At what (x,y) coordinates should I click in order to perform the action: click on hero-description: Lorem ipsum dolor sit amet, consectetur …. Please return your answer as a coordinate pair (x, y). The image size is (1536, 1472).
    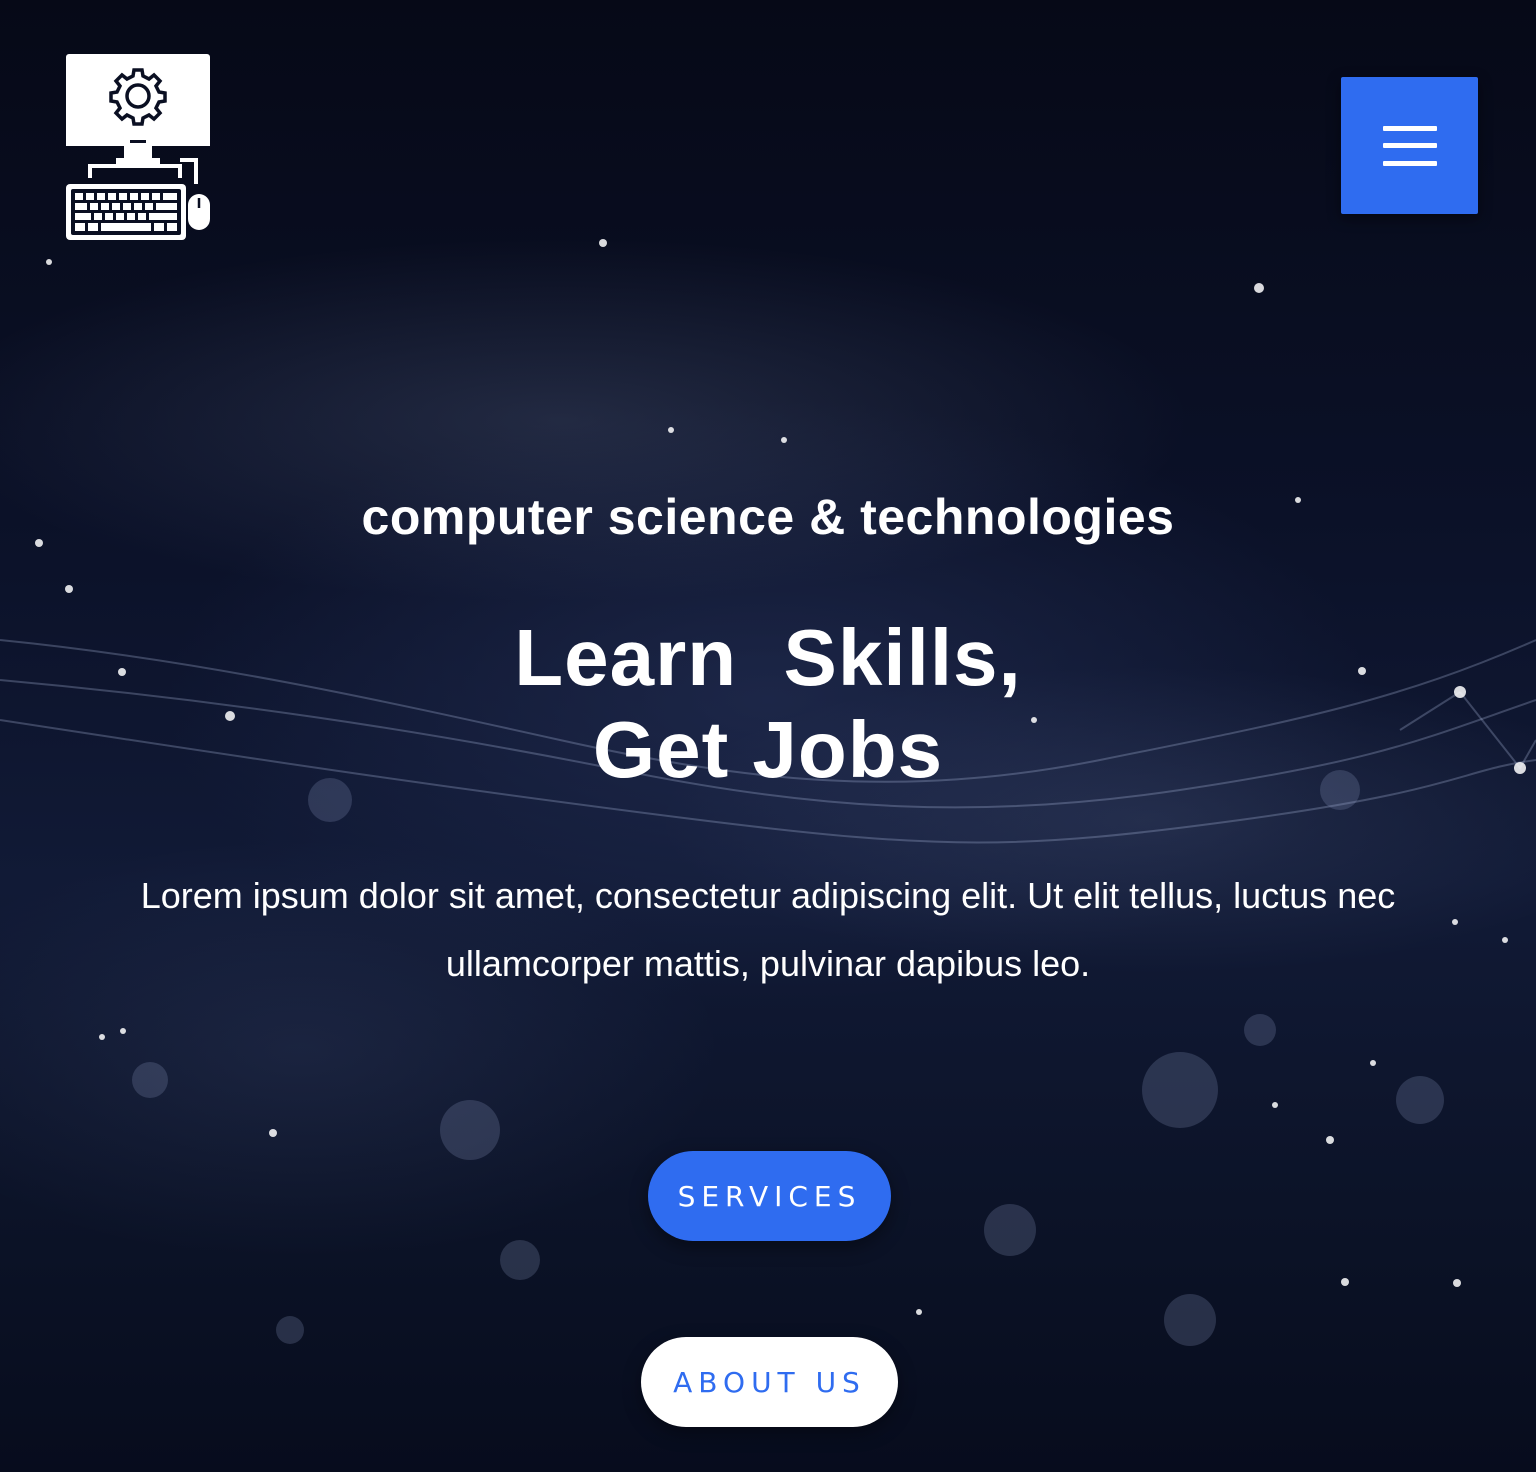
    Looking at the image, I should click on (768, 929).